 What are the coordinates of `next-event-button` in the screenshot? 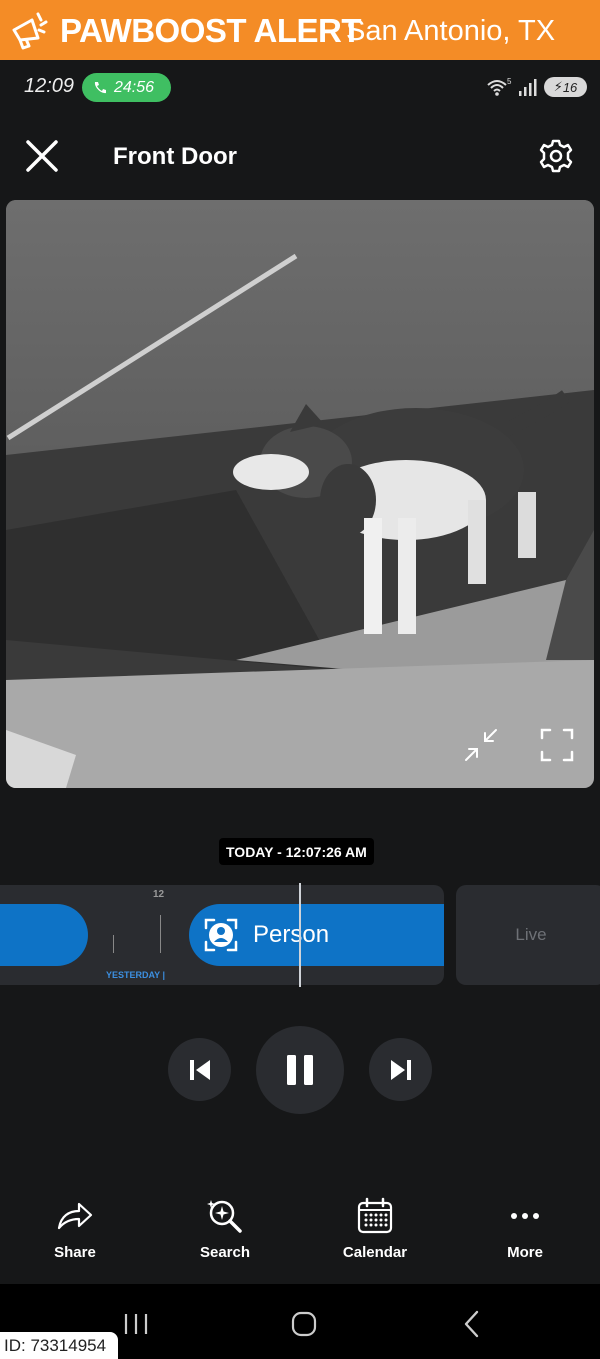 It's located at (400, 1069).